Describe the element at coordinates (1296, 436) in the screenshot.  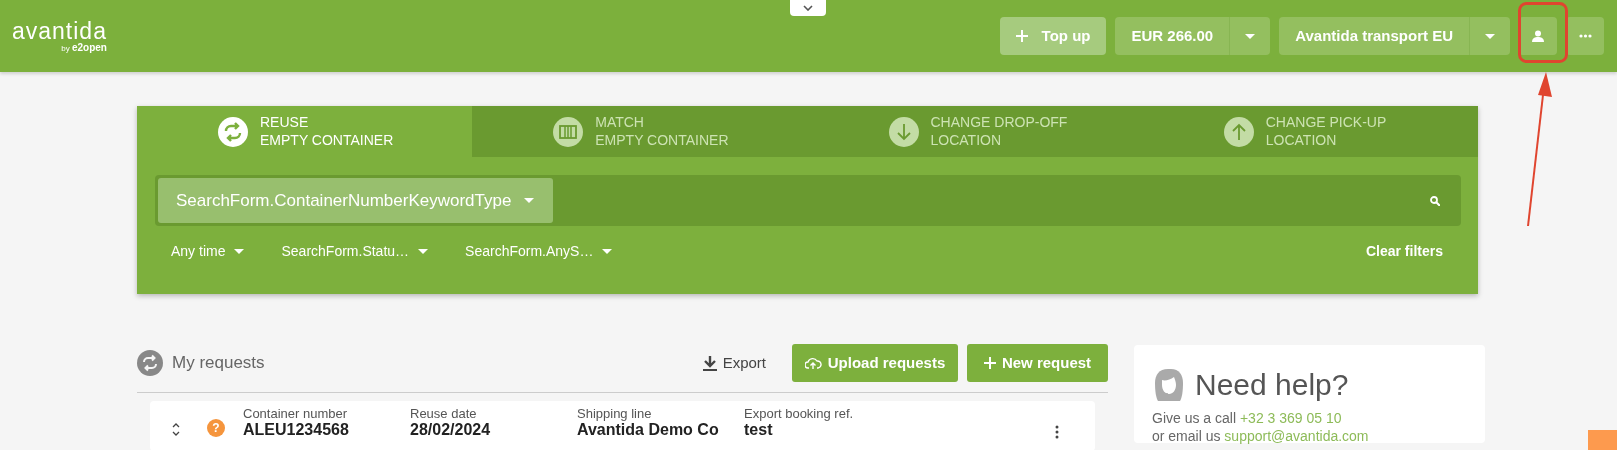
I see `email-link: support@avantida.com` at that location.